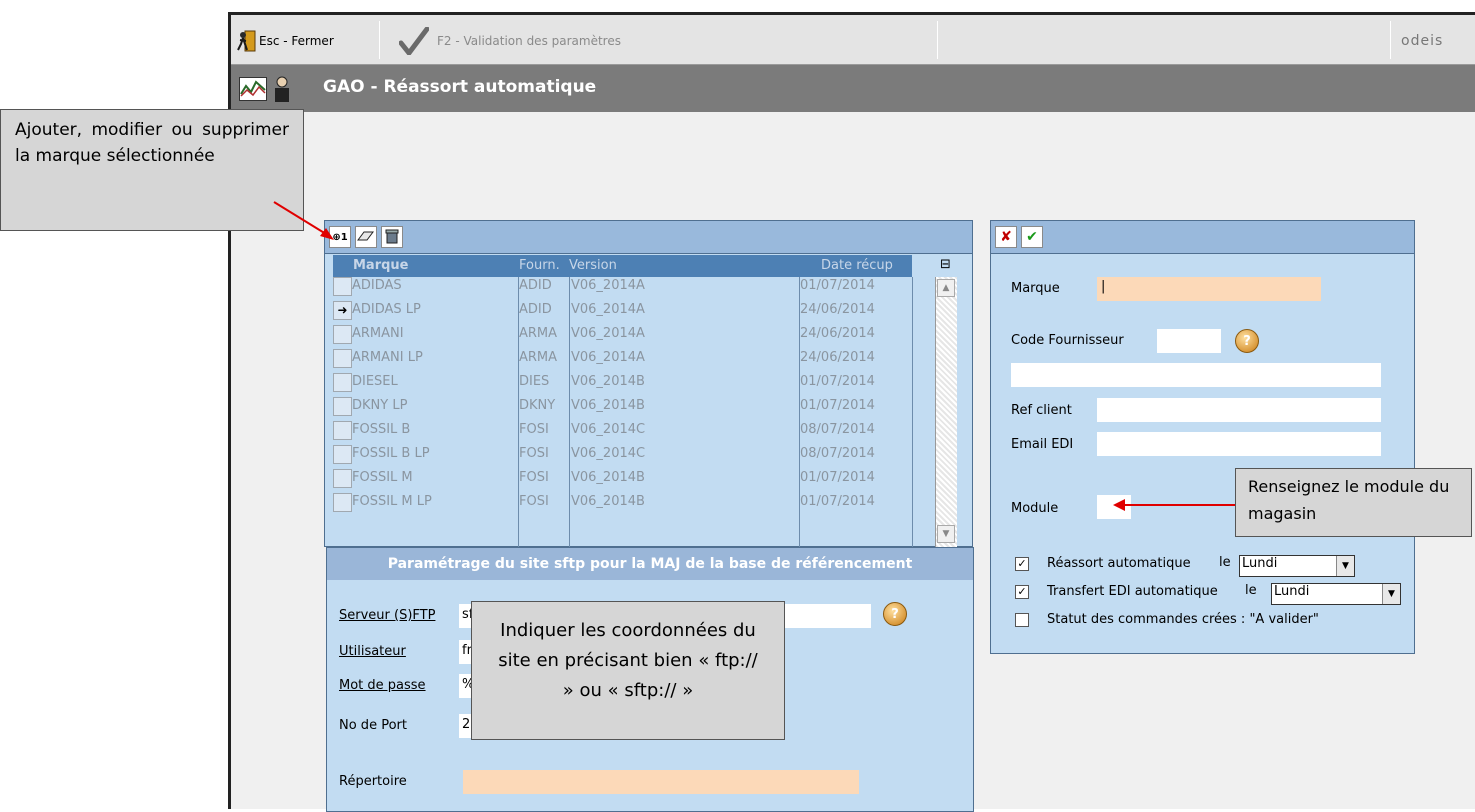  What do you see at coordinates (618, 358) in the screenshot?
I see `table-row: ARMANI LP ARMA V06_2014A 24/06/2014` at bounding box center [618, 358].